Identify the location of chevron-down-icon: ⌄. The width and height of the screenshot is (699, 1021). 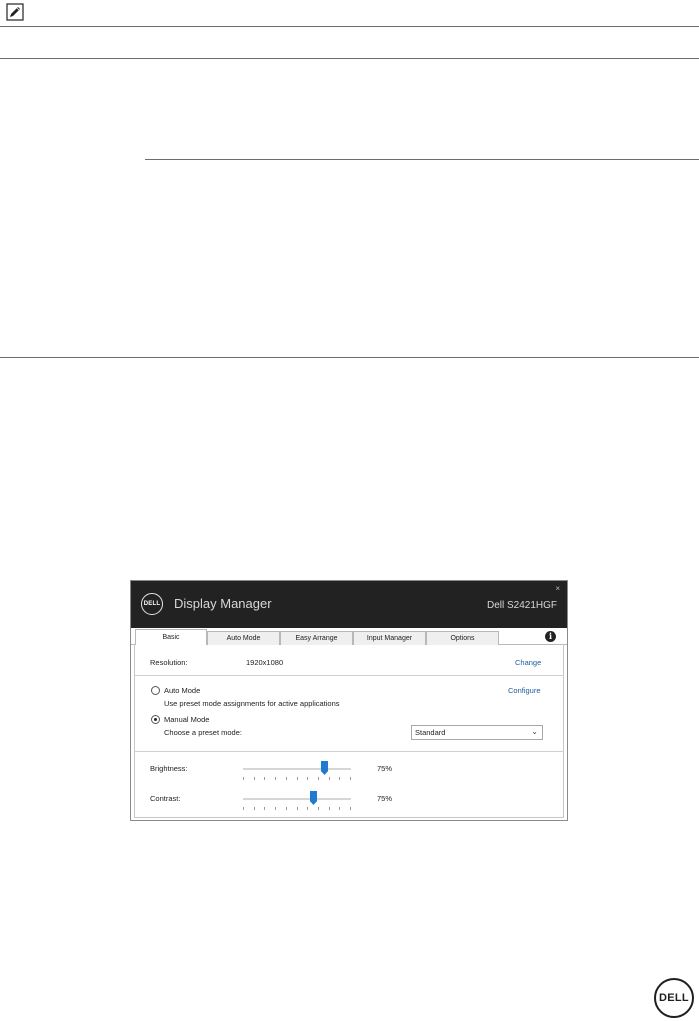
(534, 731).